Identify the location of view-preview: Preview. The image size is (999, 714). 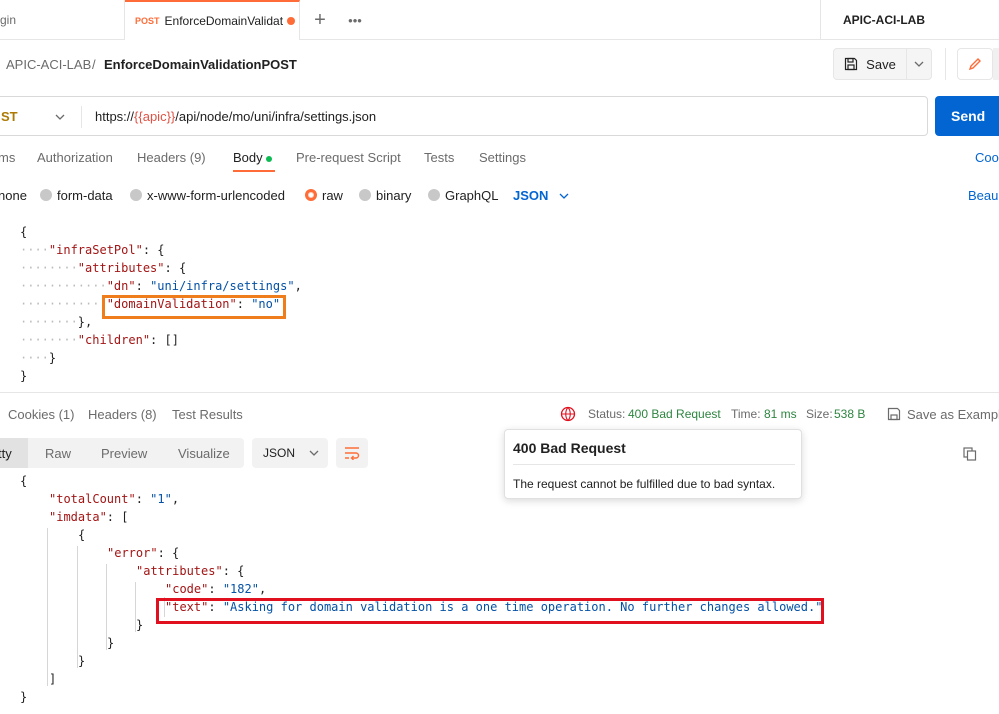
(124, 453).